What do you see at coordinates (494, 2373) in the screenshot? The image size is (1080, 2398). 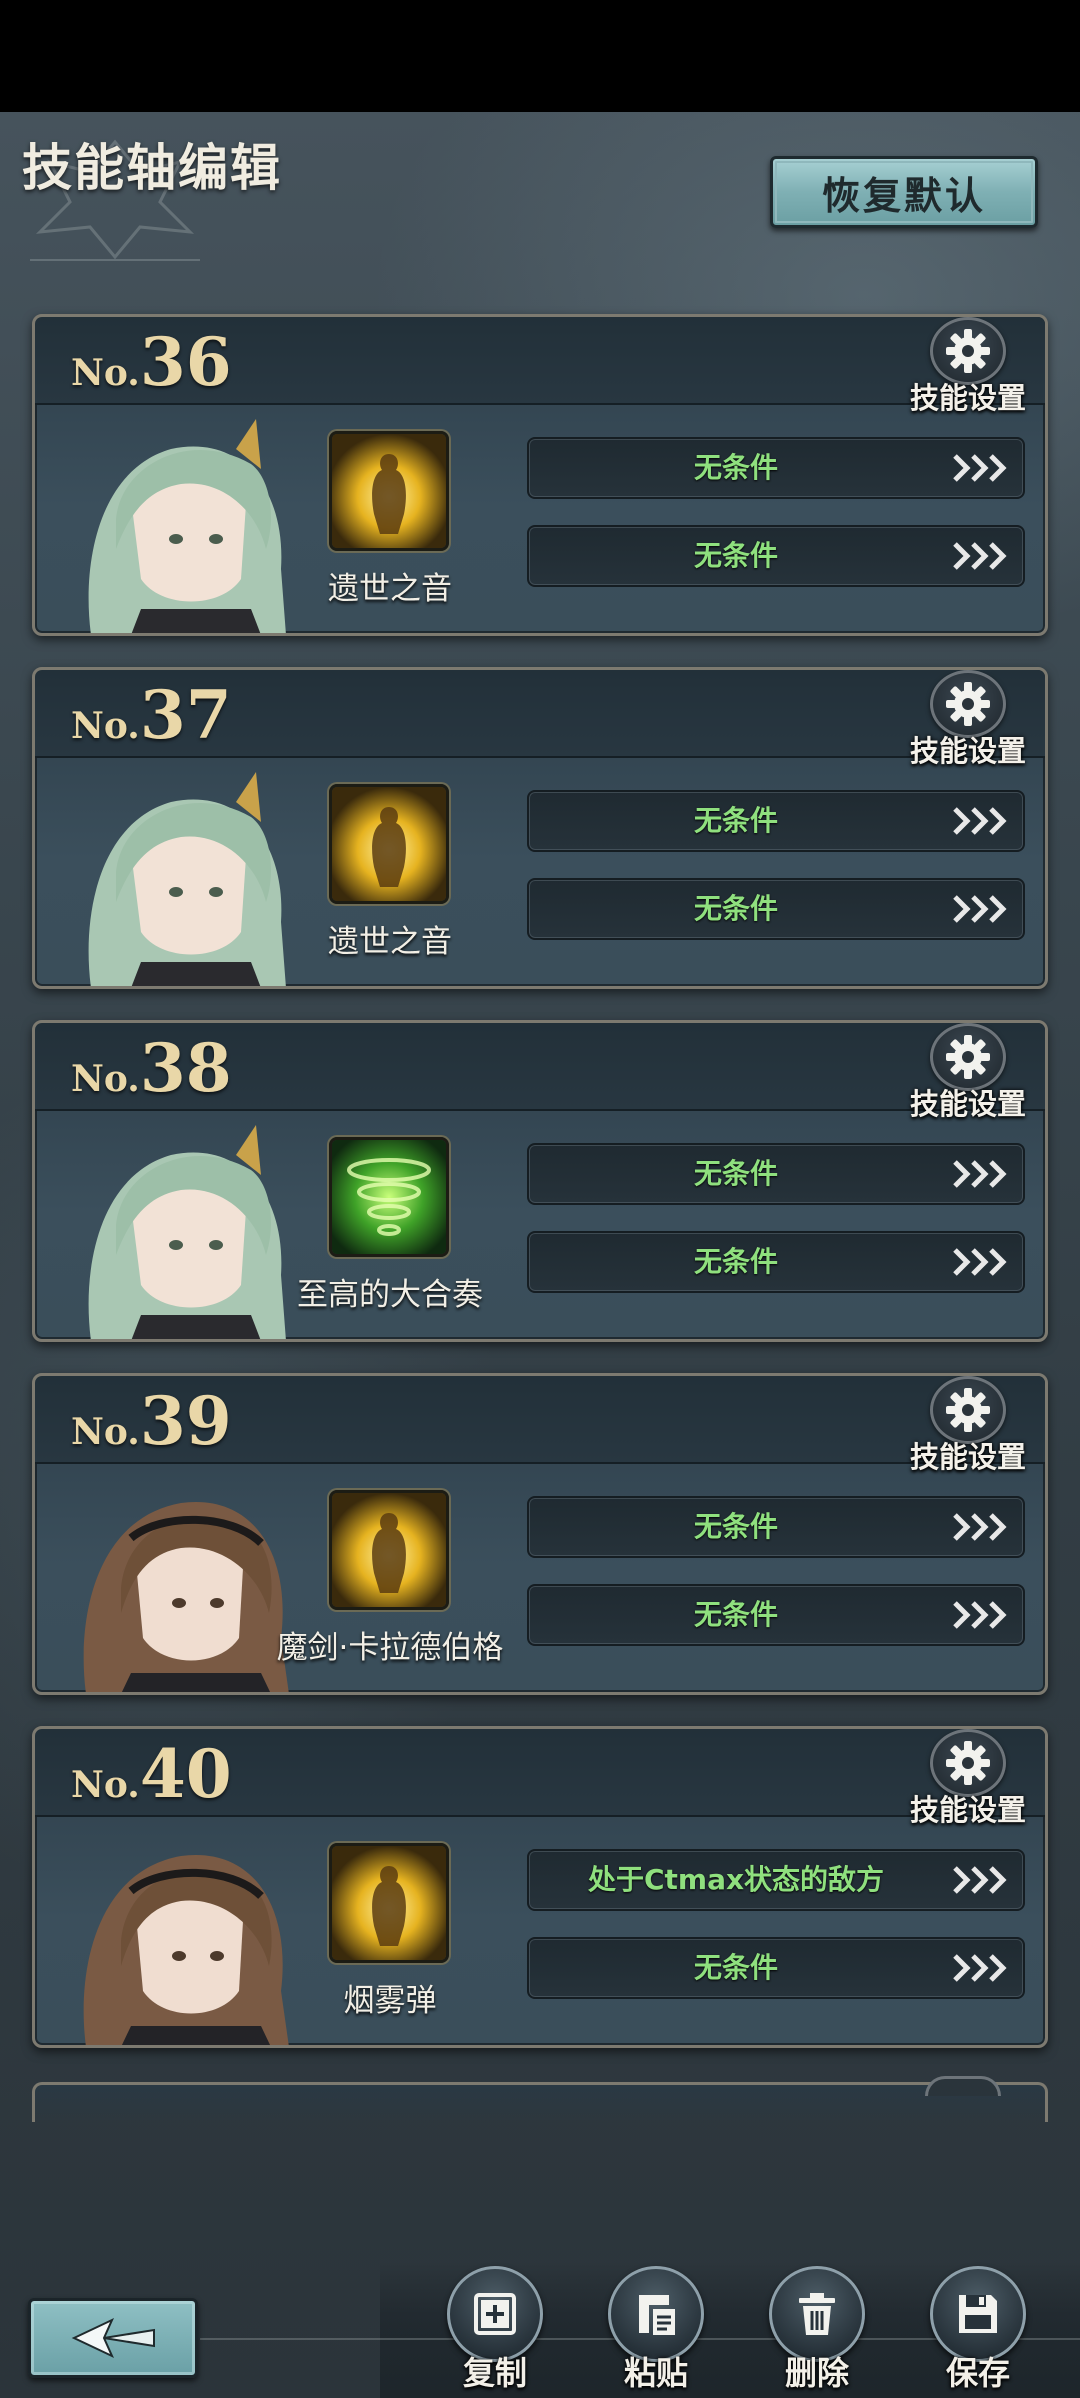 I see `copy-label: 复制` at bounding box center [494, 2373].